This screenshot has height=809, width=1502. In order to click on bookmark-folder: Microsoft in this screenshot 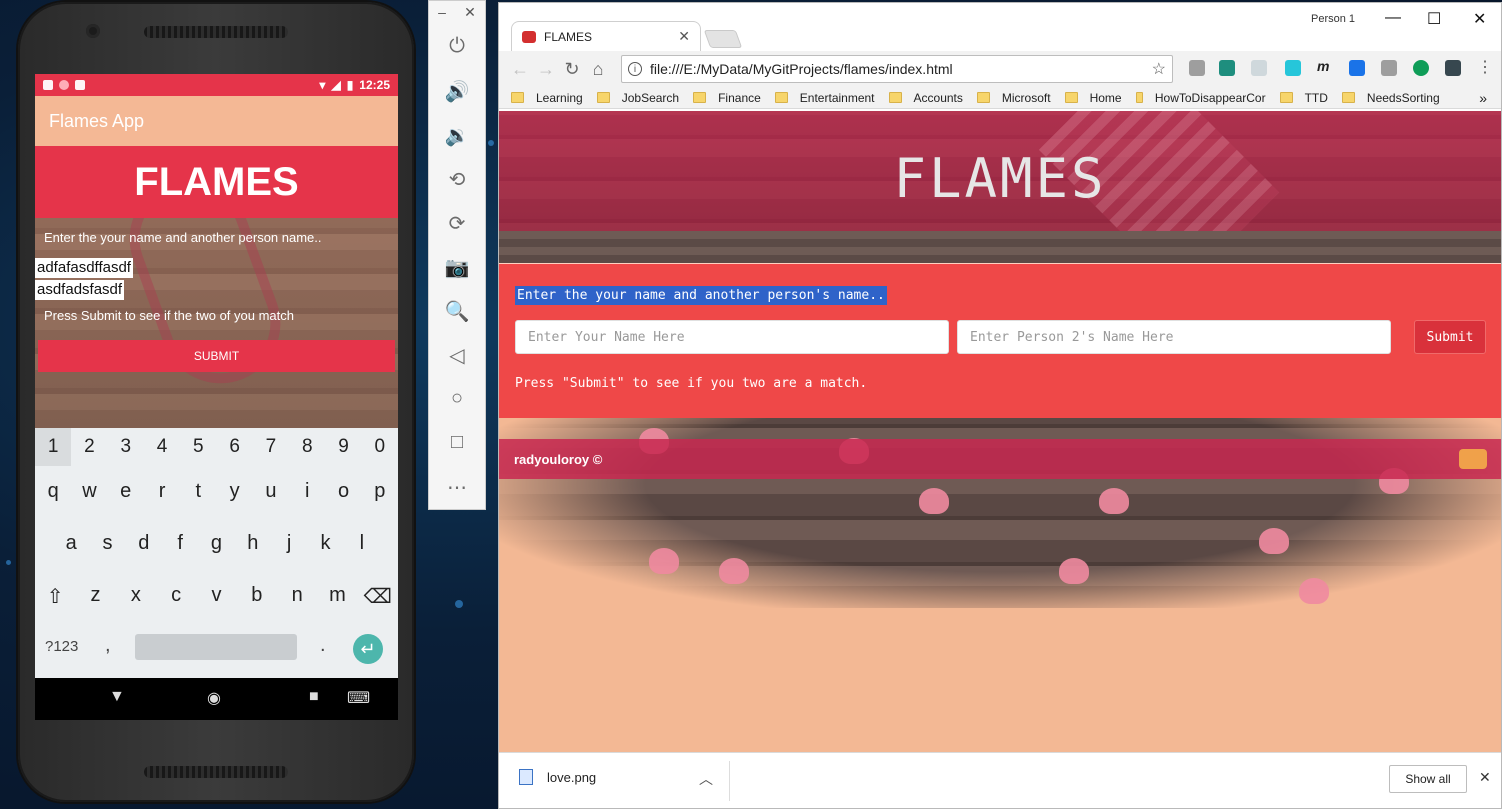, I will do `click(1013, 98)`.